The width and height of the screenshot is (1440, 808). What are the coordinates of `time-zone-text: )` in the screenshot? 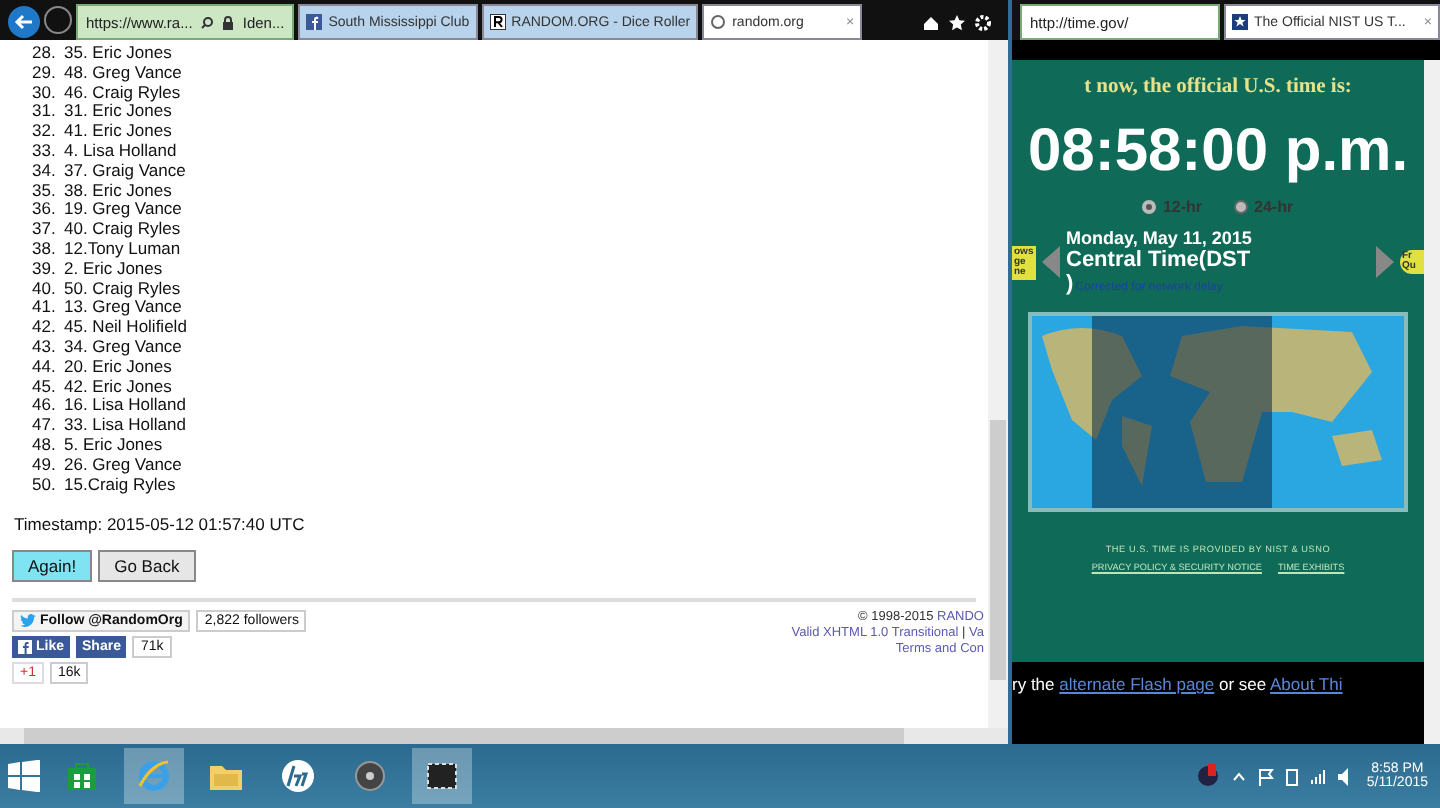 It's located at (1070, 284).